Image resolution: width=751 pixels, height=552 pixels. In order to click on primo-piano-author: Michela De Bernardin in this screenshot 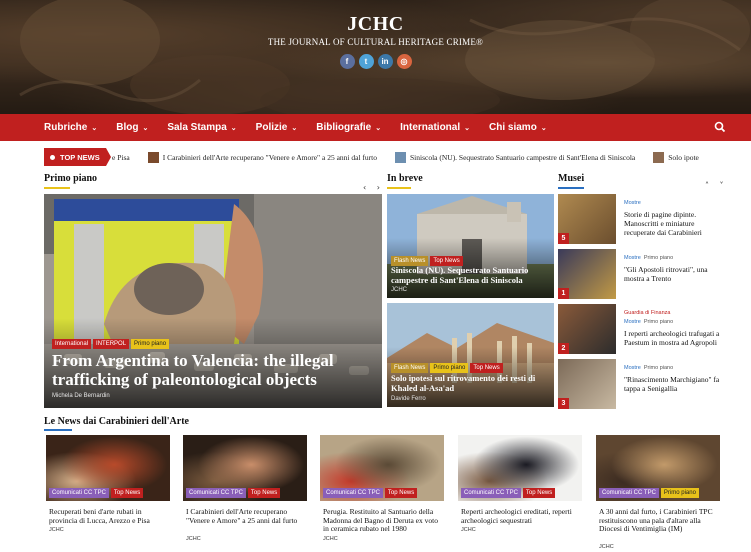, I will do `click(81, 396)`.